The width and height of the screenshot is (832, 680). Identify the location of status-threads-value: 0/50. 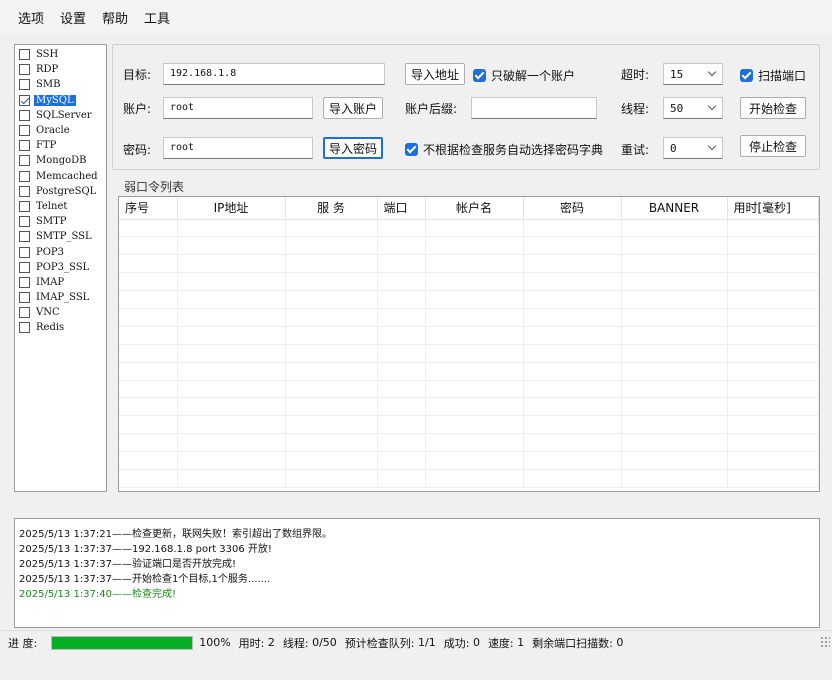
(324, 642).